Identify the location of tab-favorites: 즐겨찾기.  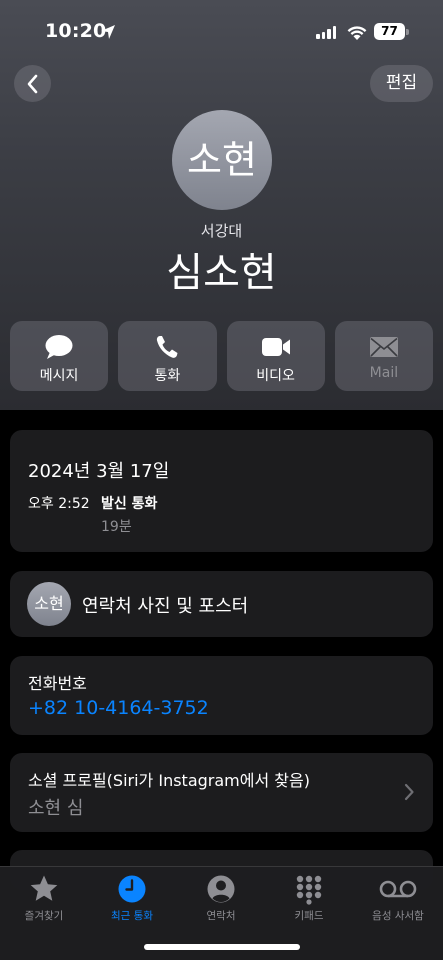
(44, 898).